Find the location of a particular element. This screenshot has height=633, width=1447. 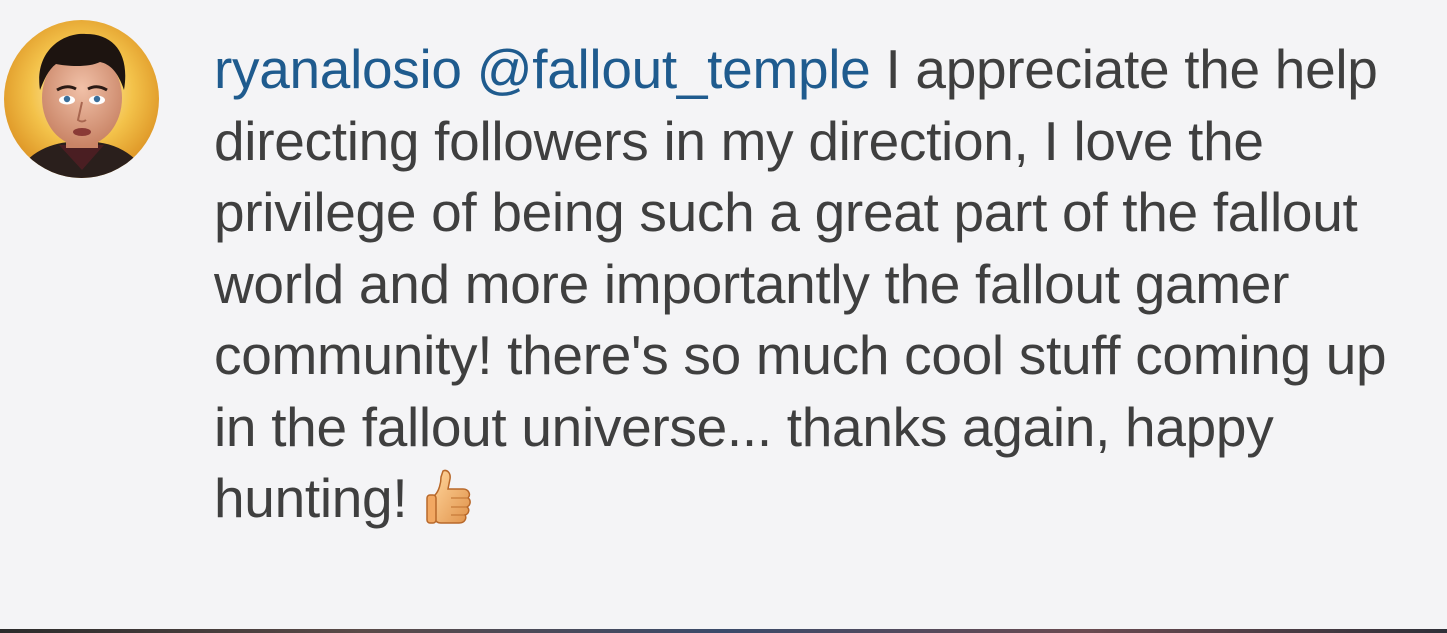

thumbs-up-icon is located at coordinates (449, 496).